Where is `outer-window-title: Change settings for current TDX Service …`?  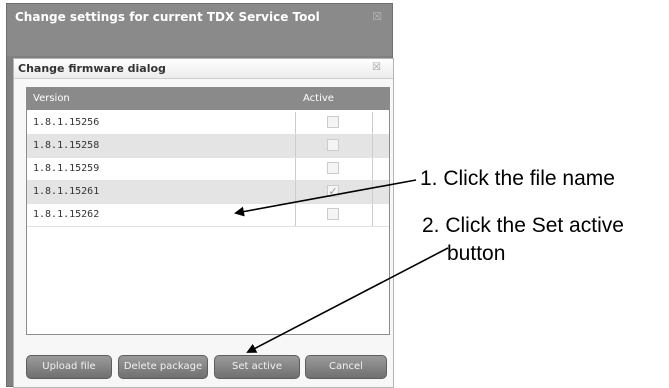 outer-window-title: Change settings for current TDX Service … is located at coordinates (167, 17).